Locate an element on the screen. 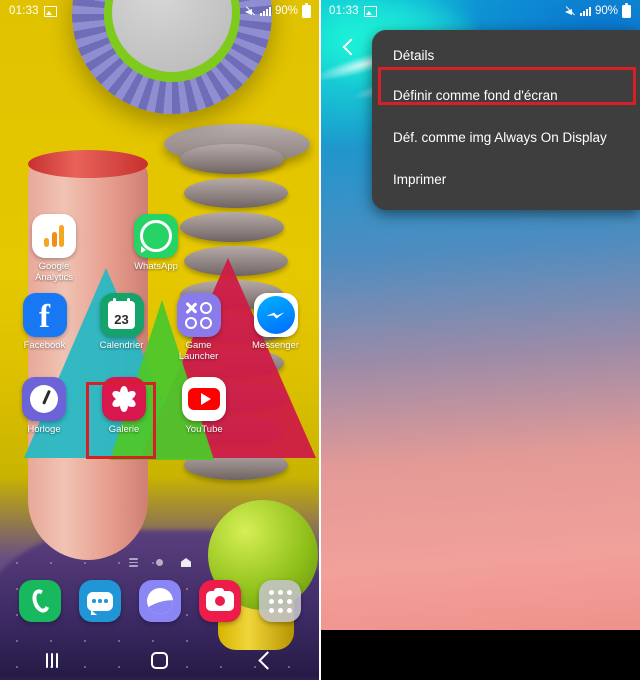 The width and height of the screenshot is (640, 680). facebook-icon: f is located at coordinates (44, 315).